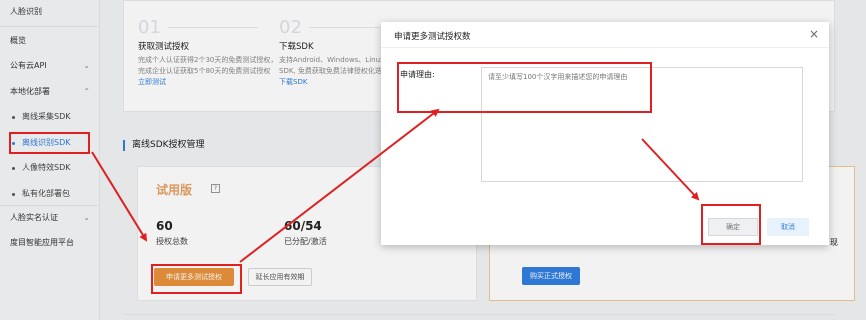 This screenshot has width=866, height=320. I want to click on annotation-box-sidebar, so click(49, 143).